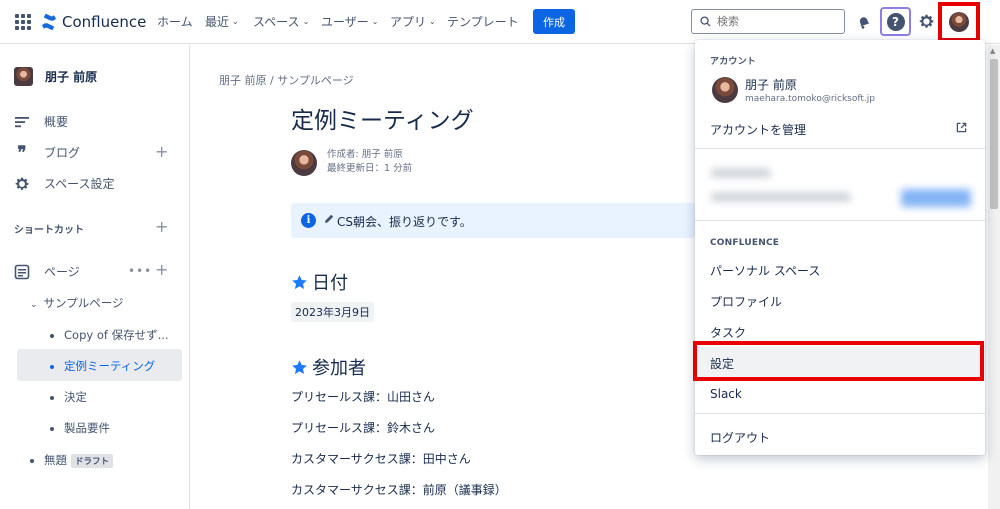  What do you see at coordinates (161, 226) in the screenshot?
I see `add-shortcut-icon: +` at bounding box center [161, 226].